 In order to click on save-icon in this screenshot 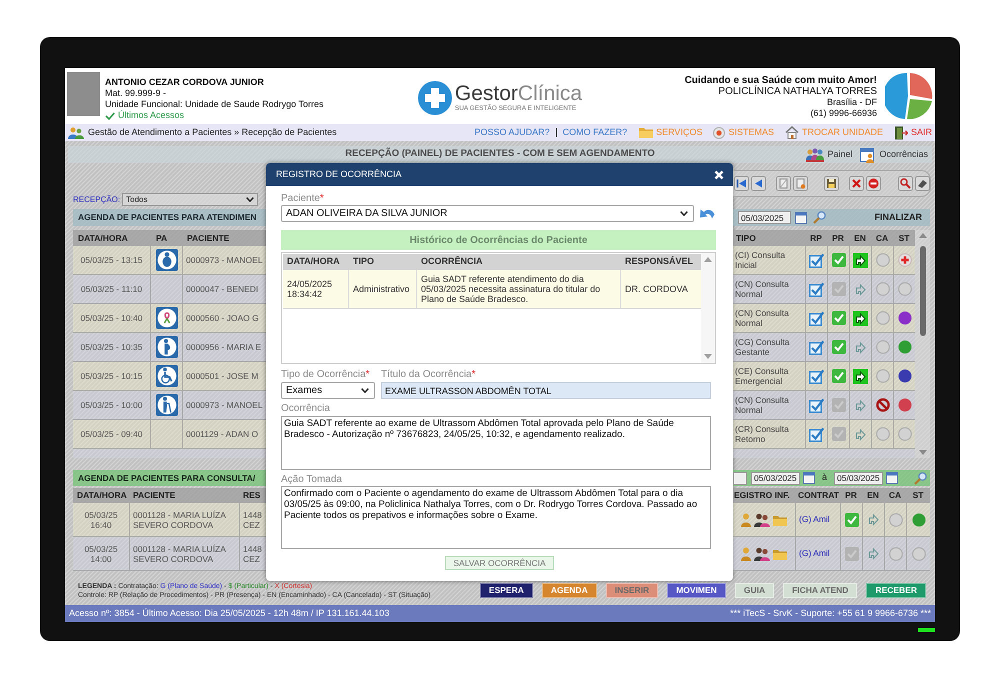, I will do `click(831, 183)`.